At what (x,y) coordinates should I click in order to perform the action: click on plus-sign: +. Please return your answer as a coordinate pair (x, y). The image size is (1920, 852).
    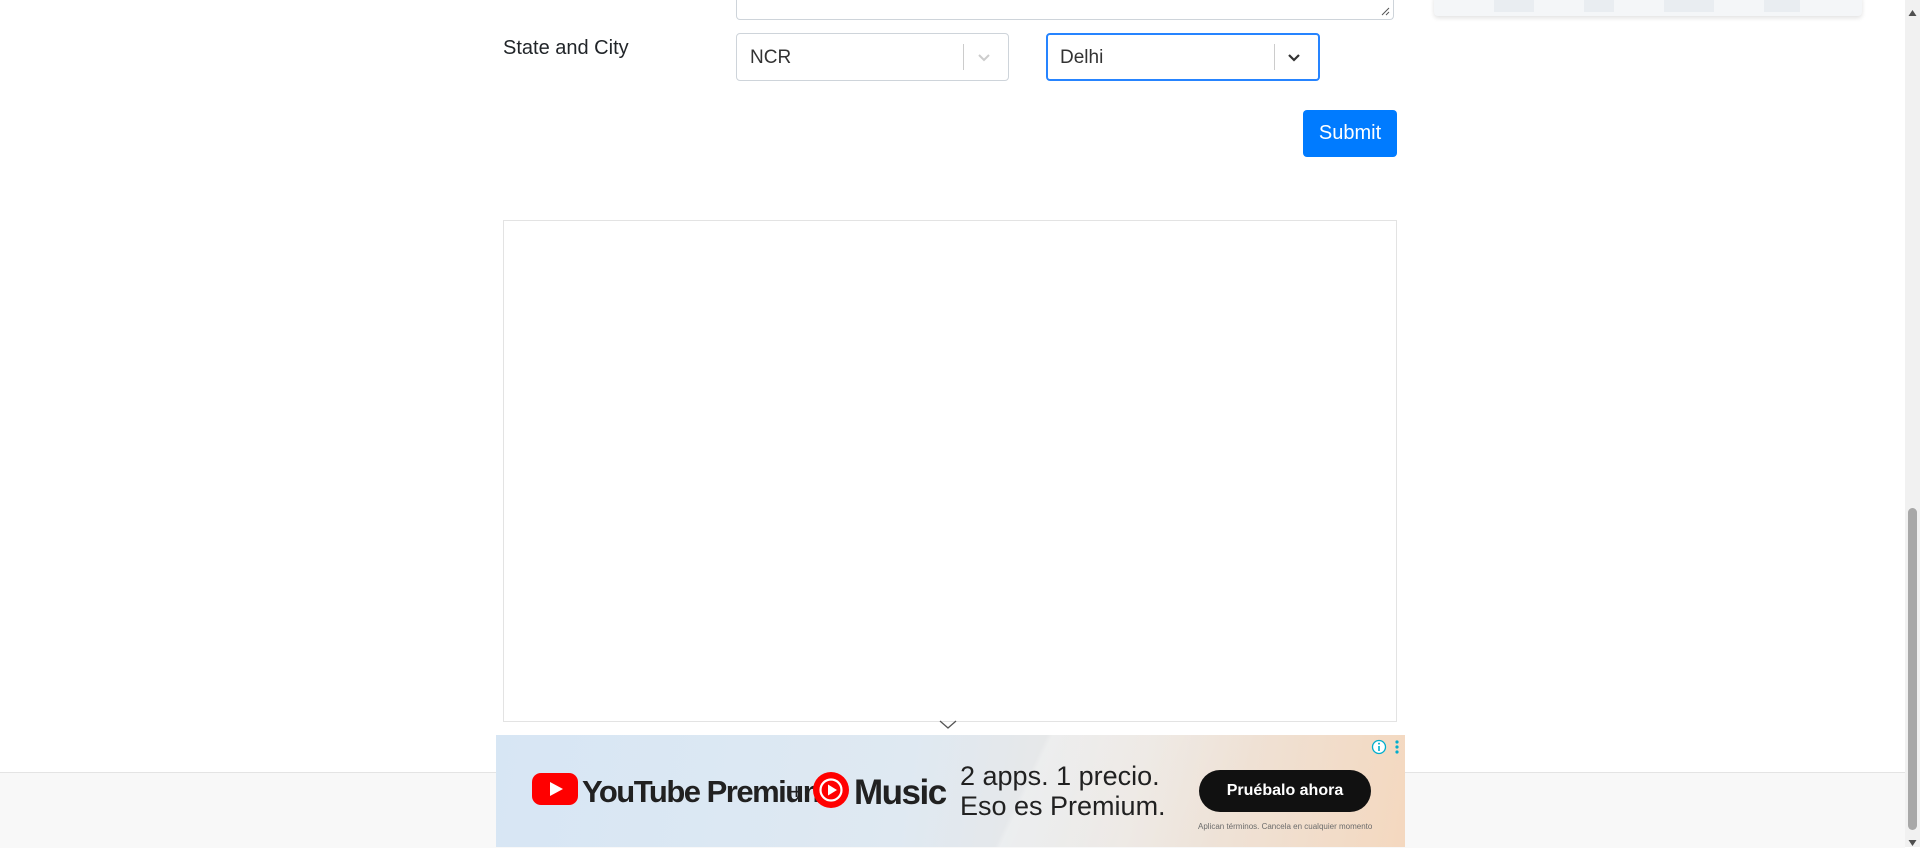
    Looking at the image, I should click on (796, 791).